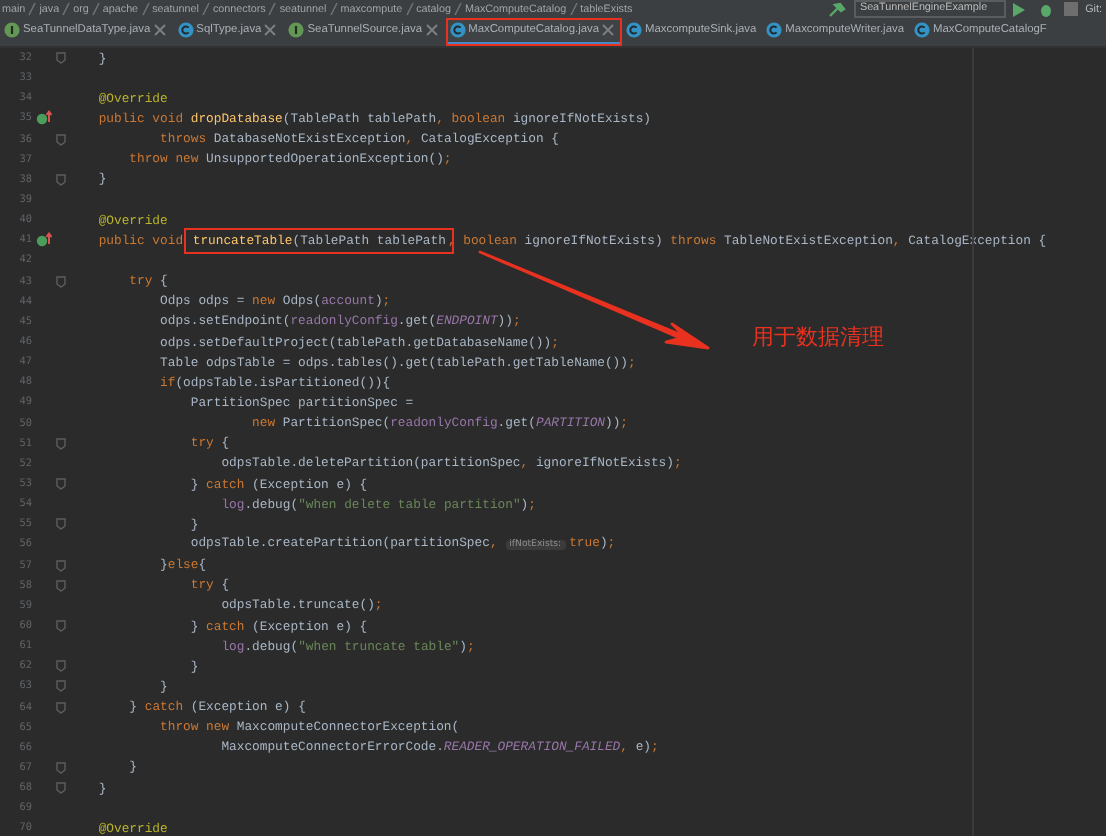 This screenshot has height=836, width=1106. Describe the element at coordinates (837, 9) in the screenshot. I see `hammer-icon` at that location.